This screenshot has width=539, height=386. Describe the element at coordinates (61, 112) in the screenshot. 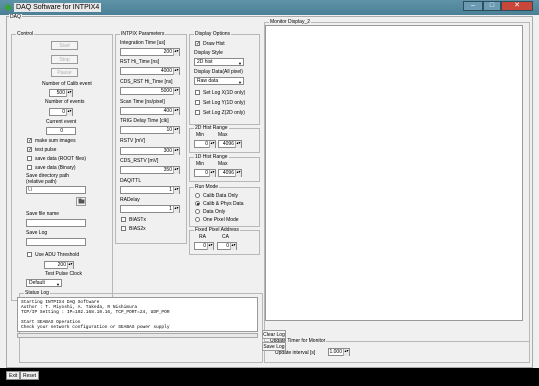

I see `num-events-input: 0 ▴▾` at that location.